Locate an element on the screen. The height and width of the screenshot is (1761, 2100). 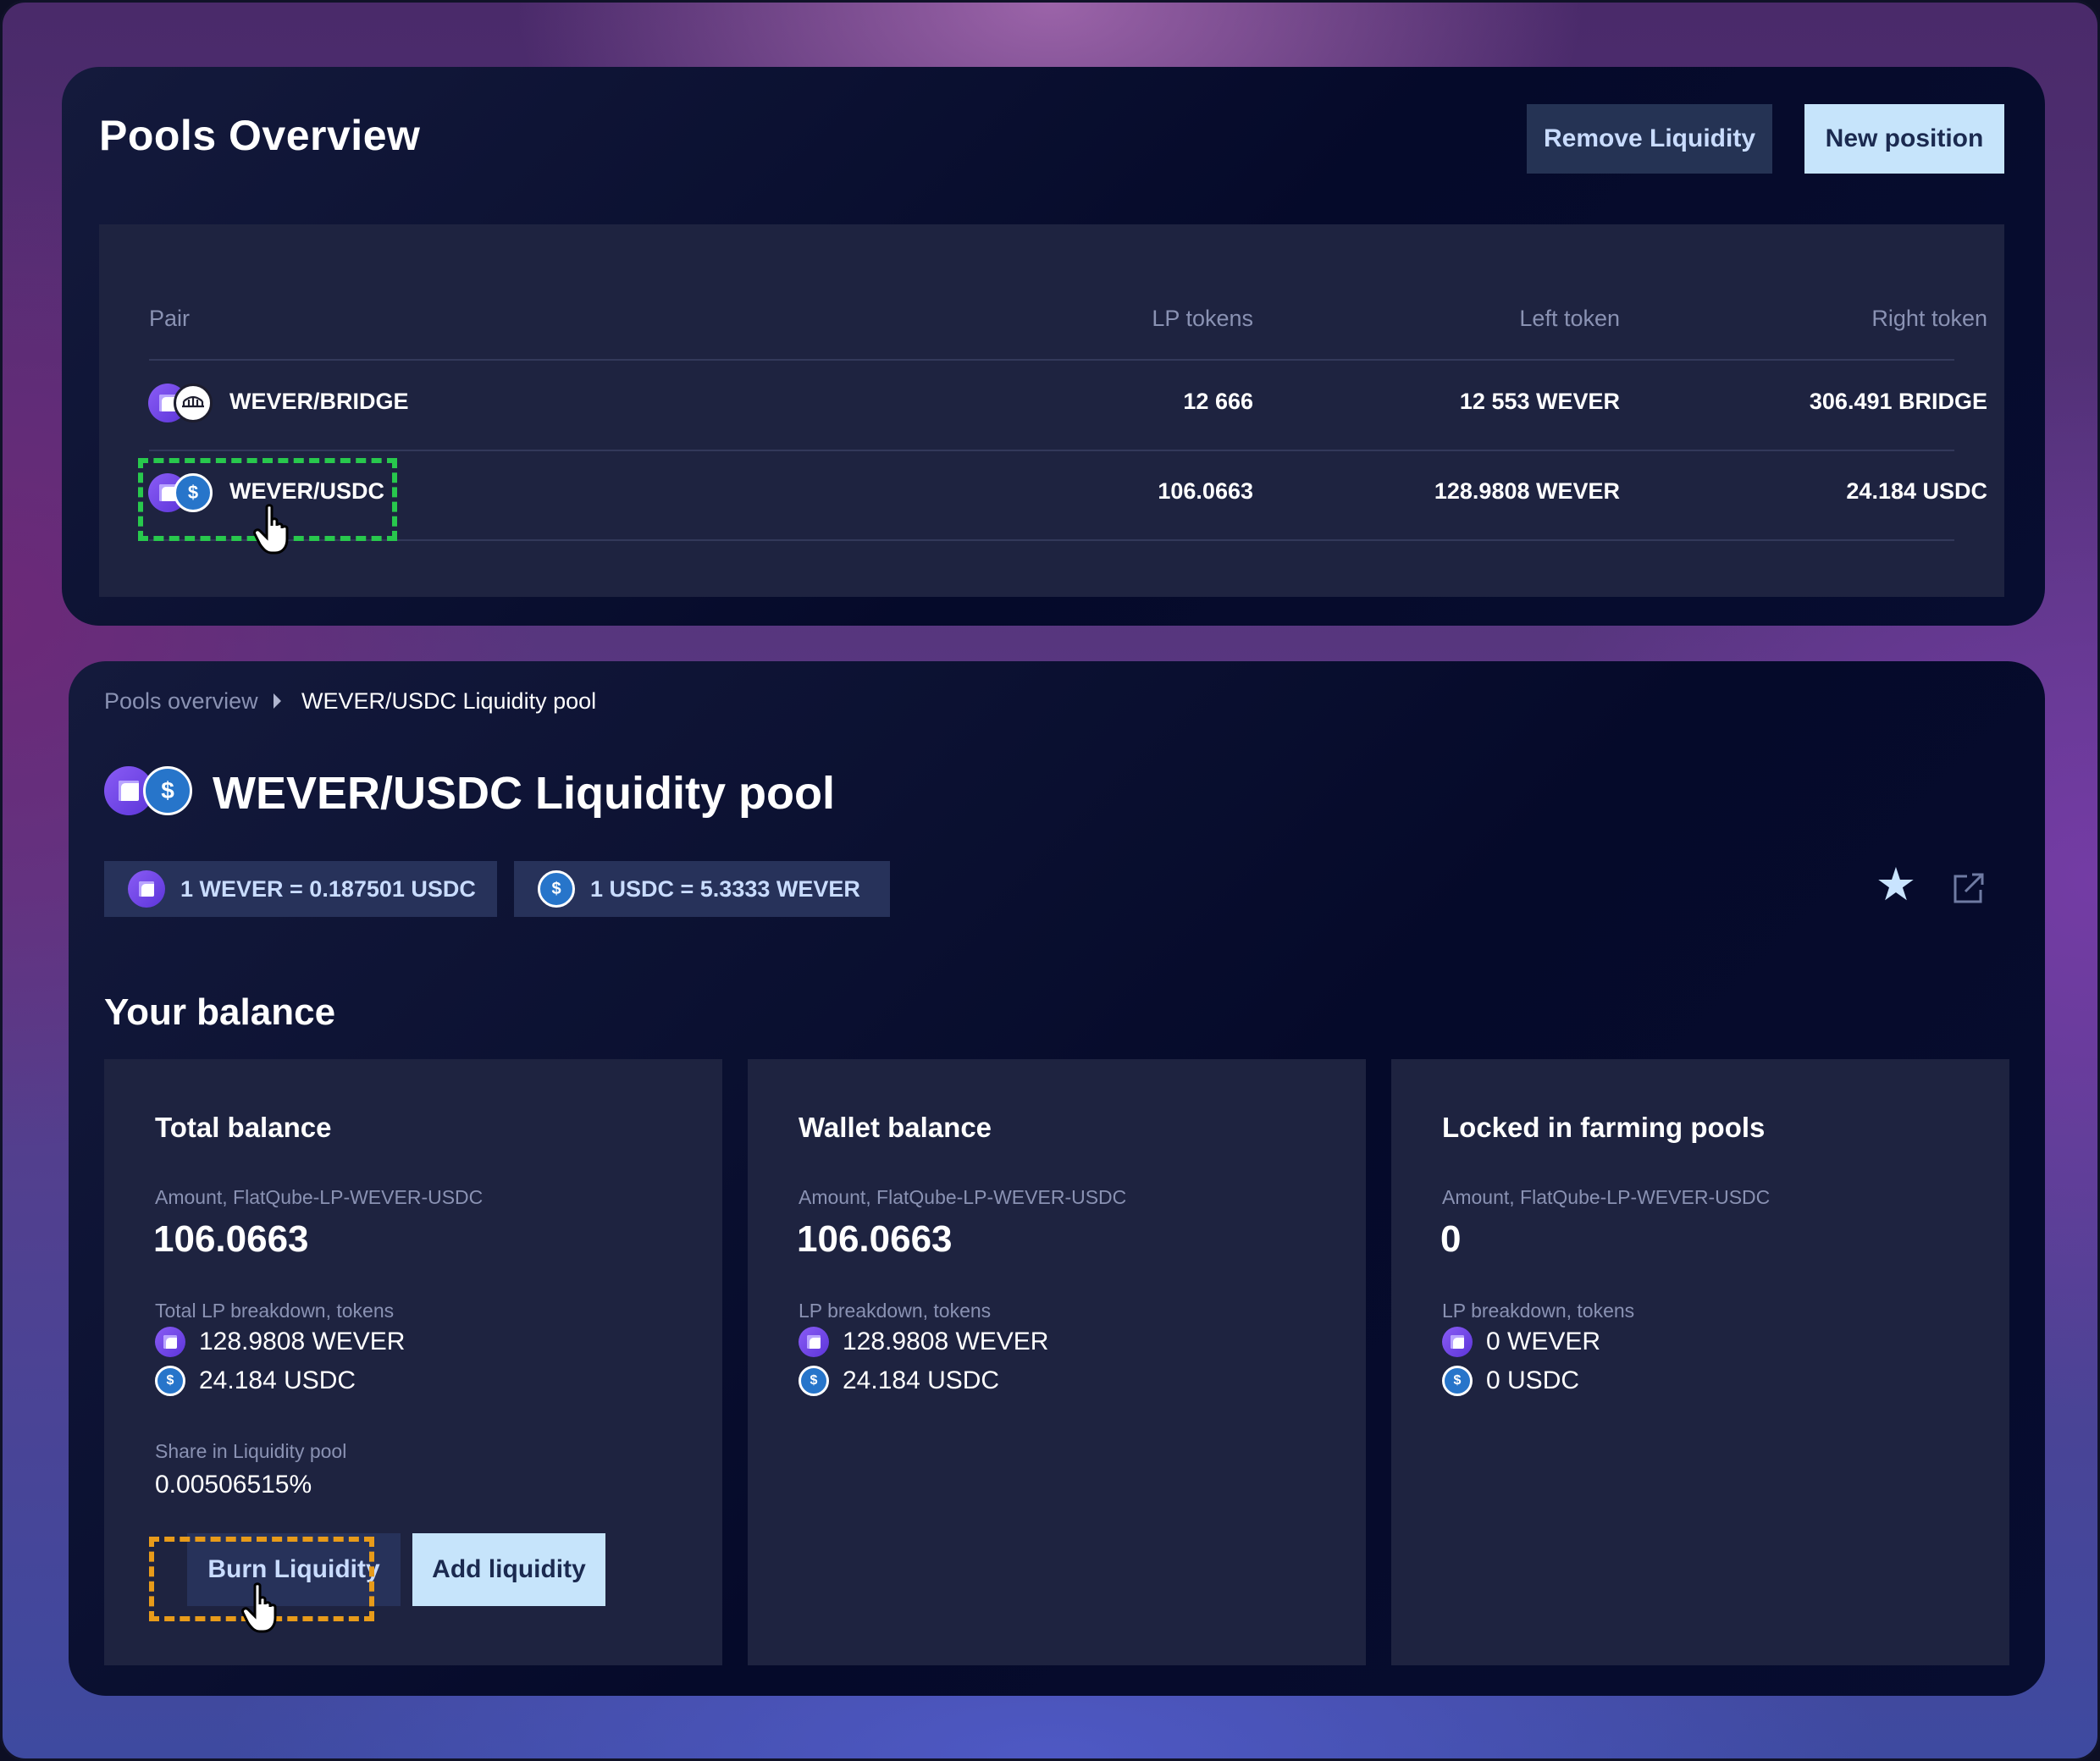
column-header-left-token: Left token is located at coordinates (1467, 319).